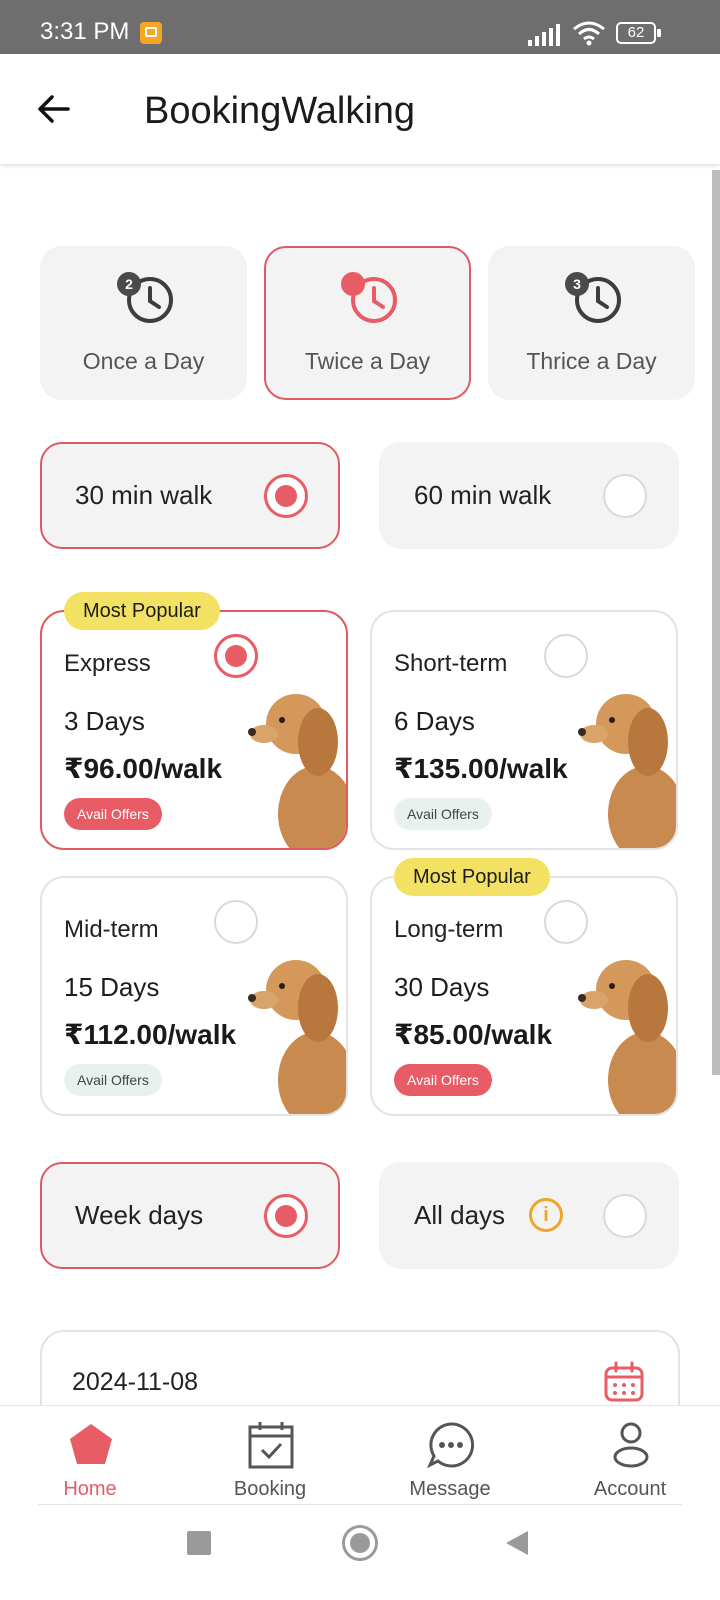  What do you see at coordinates (450, 1445) in the screenshot?
I see `message-icon` at bounding box center [450, 1445].